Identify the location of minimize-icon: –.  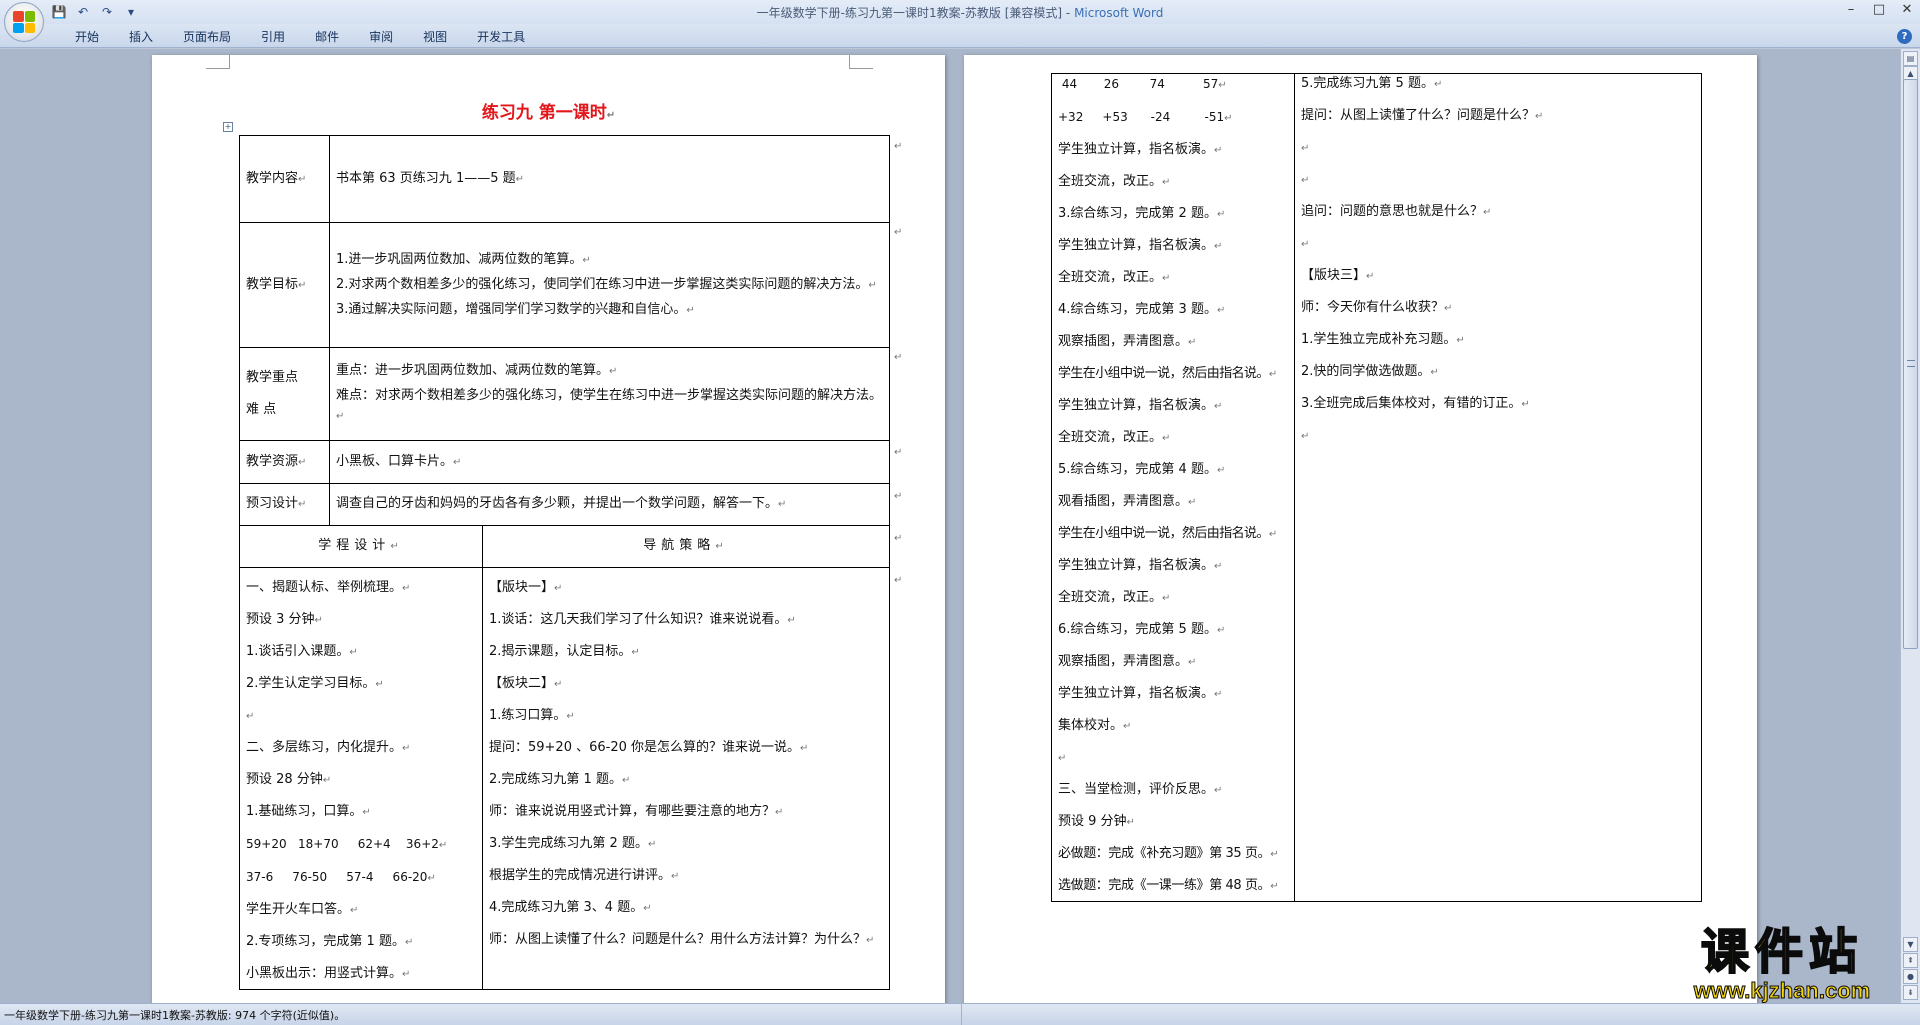
(1851, 9).